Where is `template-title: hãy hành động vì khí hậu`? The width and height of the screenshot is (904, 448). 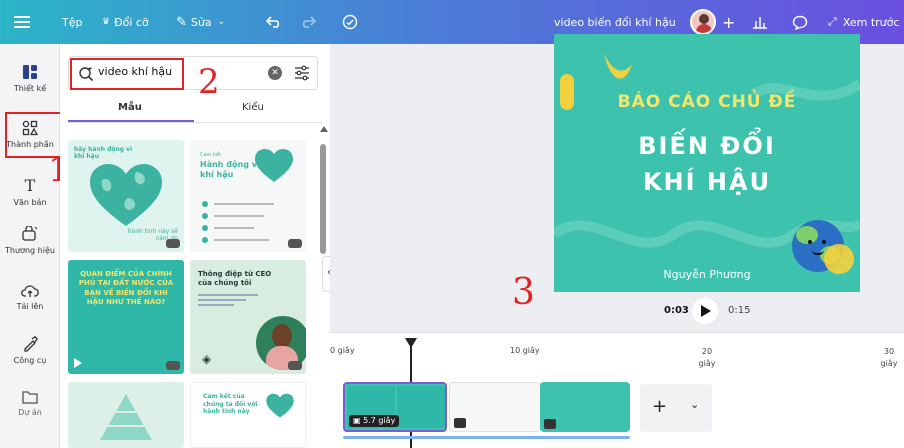
template-title: hãy hành động vì khí hậu is located at coordinates (103, 153).